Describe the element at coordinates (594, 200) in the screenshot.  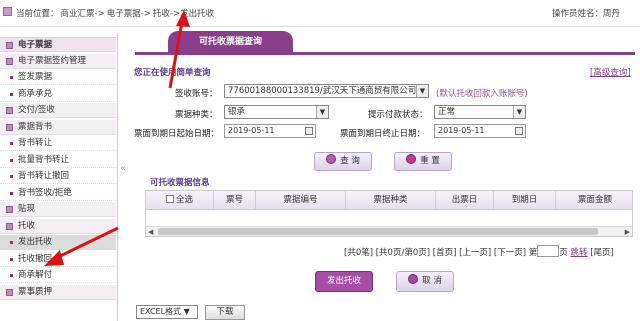
I see `column-header: 票面金额` at that location.